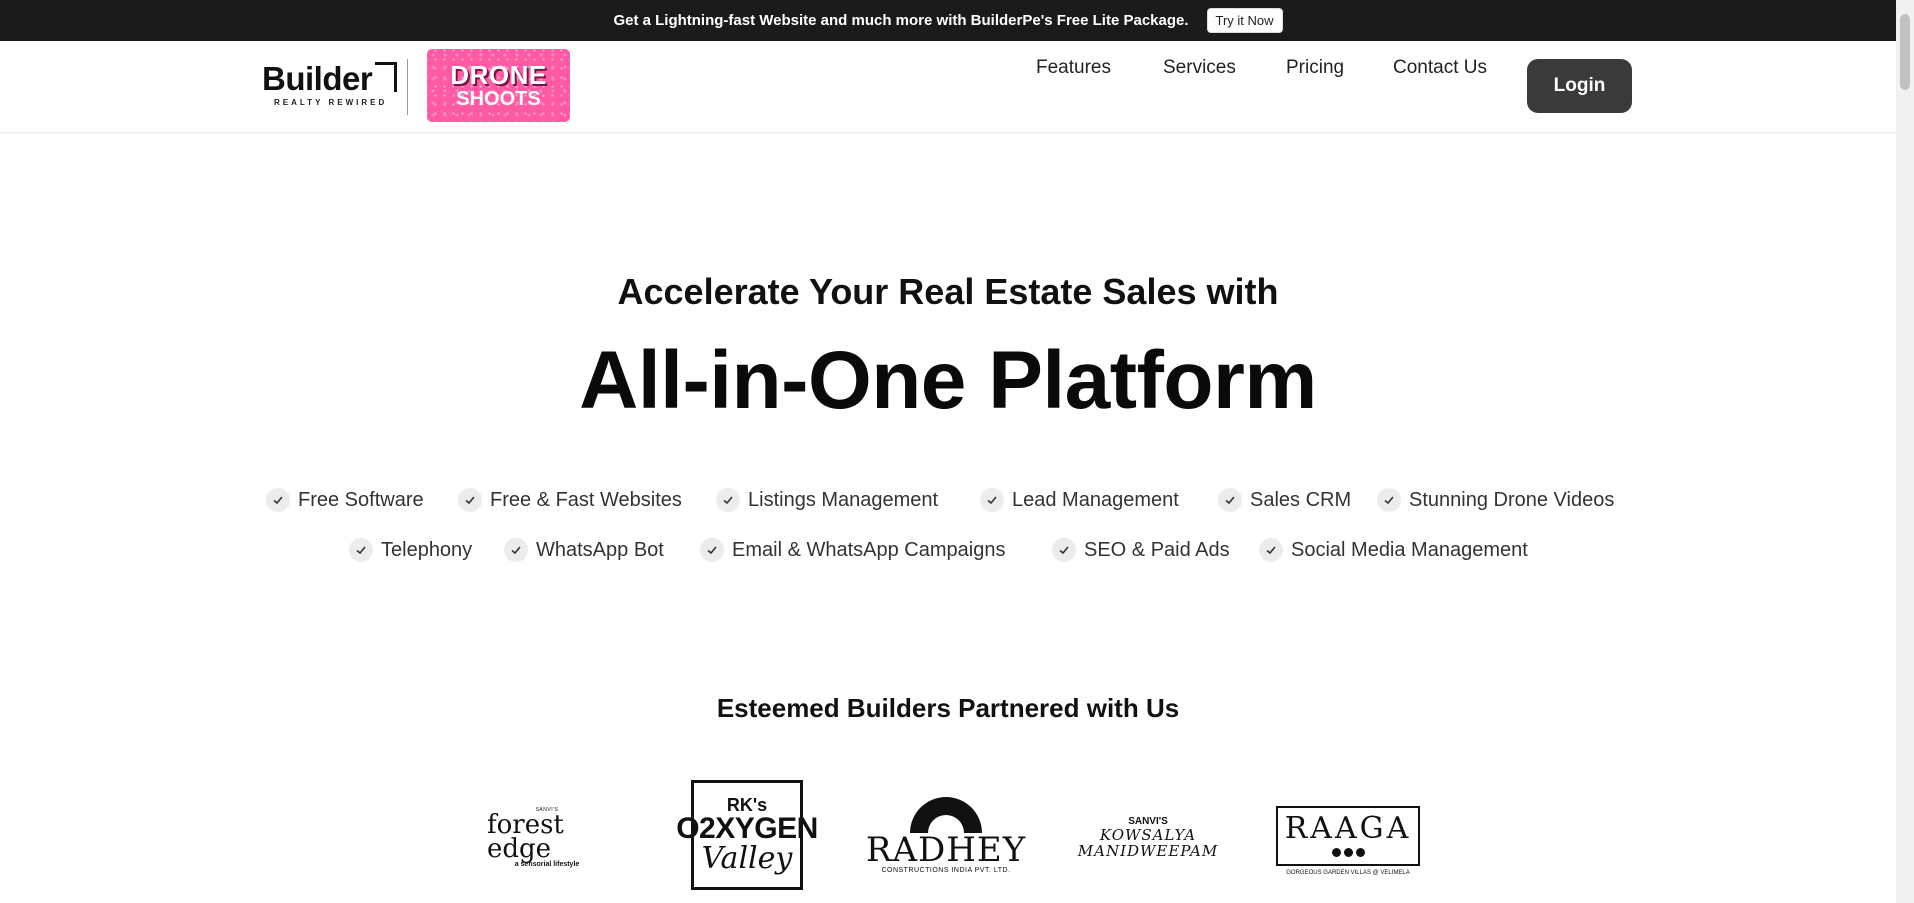 This screenshot has width=1914, height=903. I want to click on login-button: Login, so click(1579, 86).